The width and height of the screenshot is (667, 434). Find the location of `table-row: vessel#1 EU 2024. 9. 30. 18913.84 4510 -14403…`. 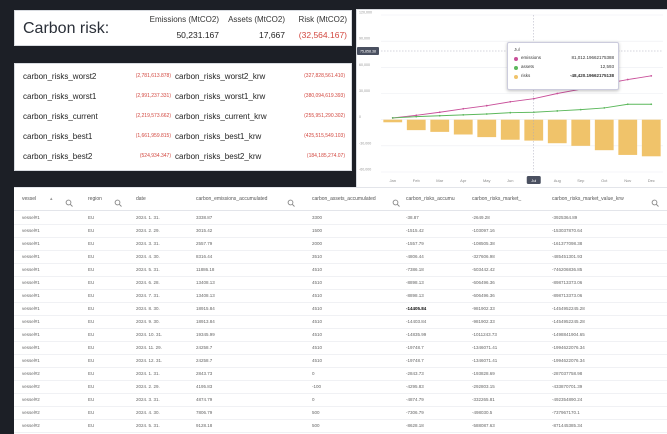

table-row: vessel#1 EU 2024. 9. 30. 18913.84 4510 -14403… is located at coordinates (340, 322).